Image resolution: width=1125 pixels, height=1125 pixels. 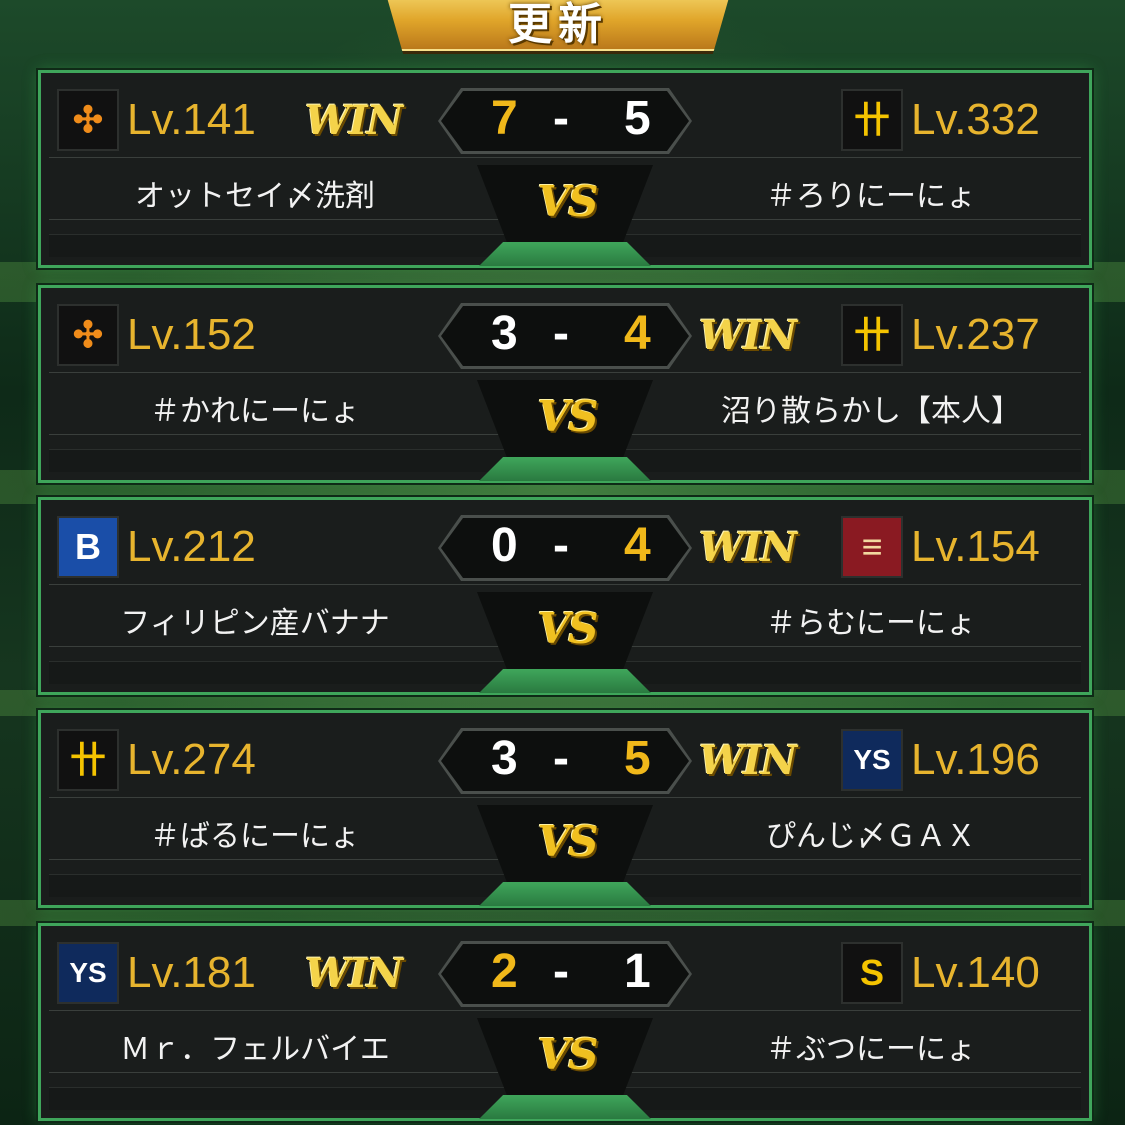 What do you see at coordinates (871, 193) in the screenshot?
I see `right-player-name: ＃ろりにーにょ` at bounding box center [871, 193].